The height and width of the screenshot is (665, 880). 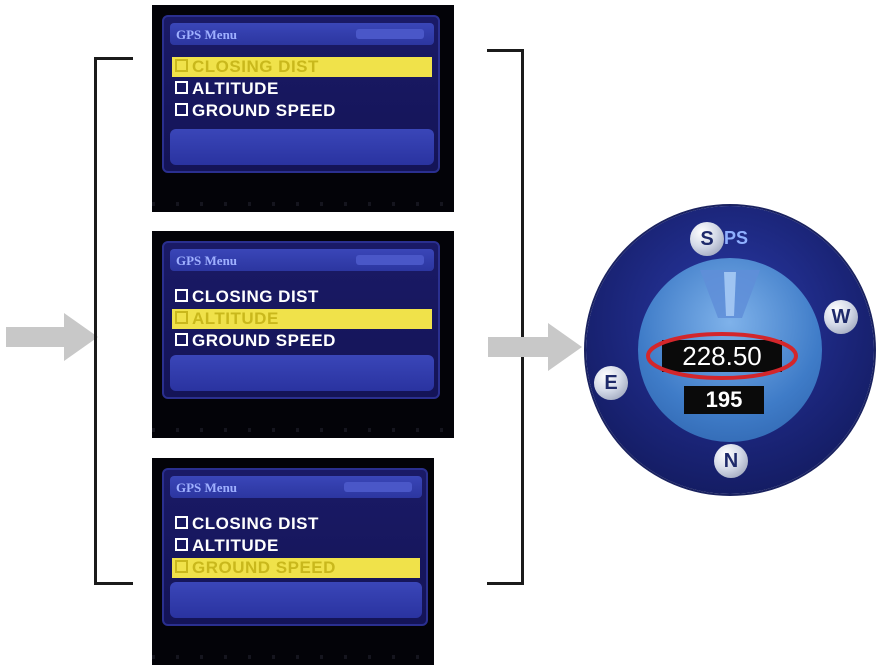 I want to click on output-arrow, so click(x=535, y=347).